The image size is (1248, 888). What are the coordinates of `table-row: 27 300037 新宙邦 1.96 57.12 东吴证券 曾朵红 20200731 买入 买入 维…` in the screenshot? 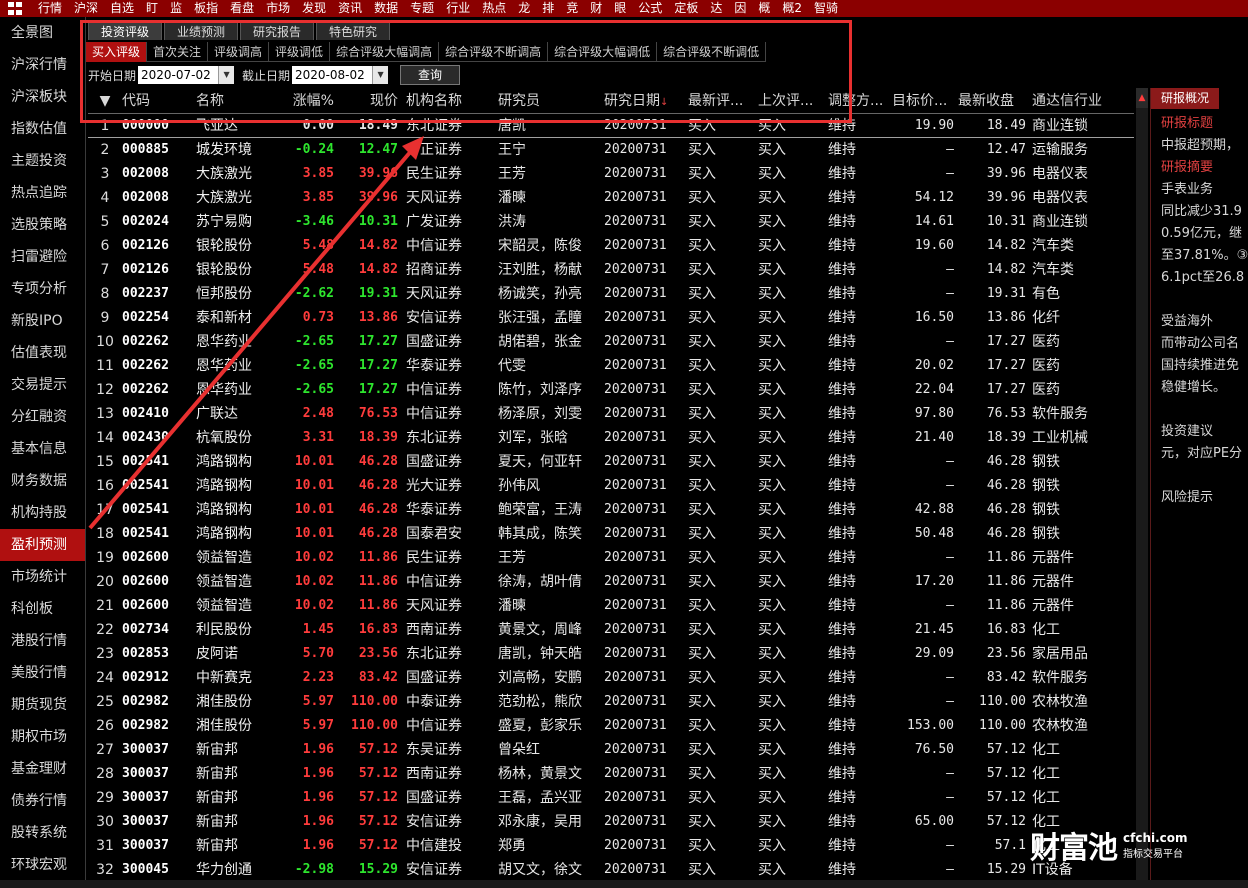 It's located at (611, 750).